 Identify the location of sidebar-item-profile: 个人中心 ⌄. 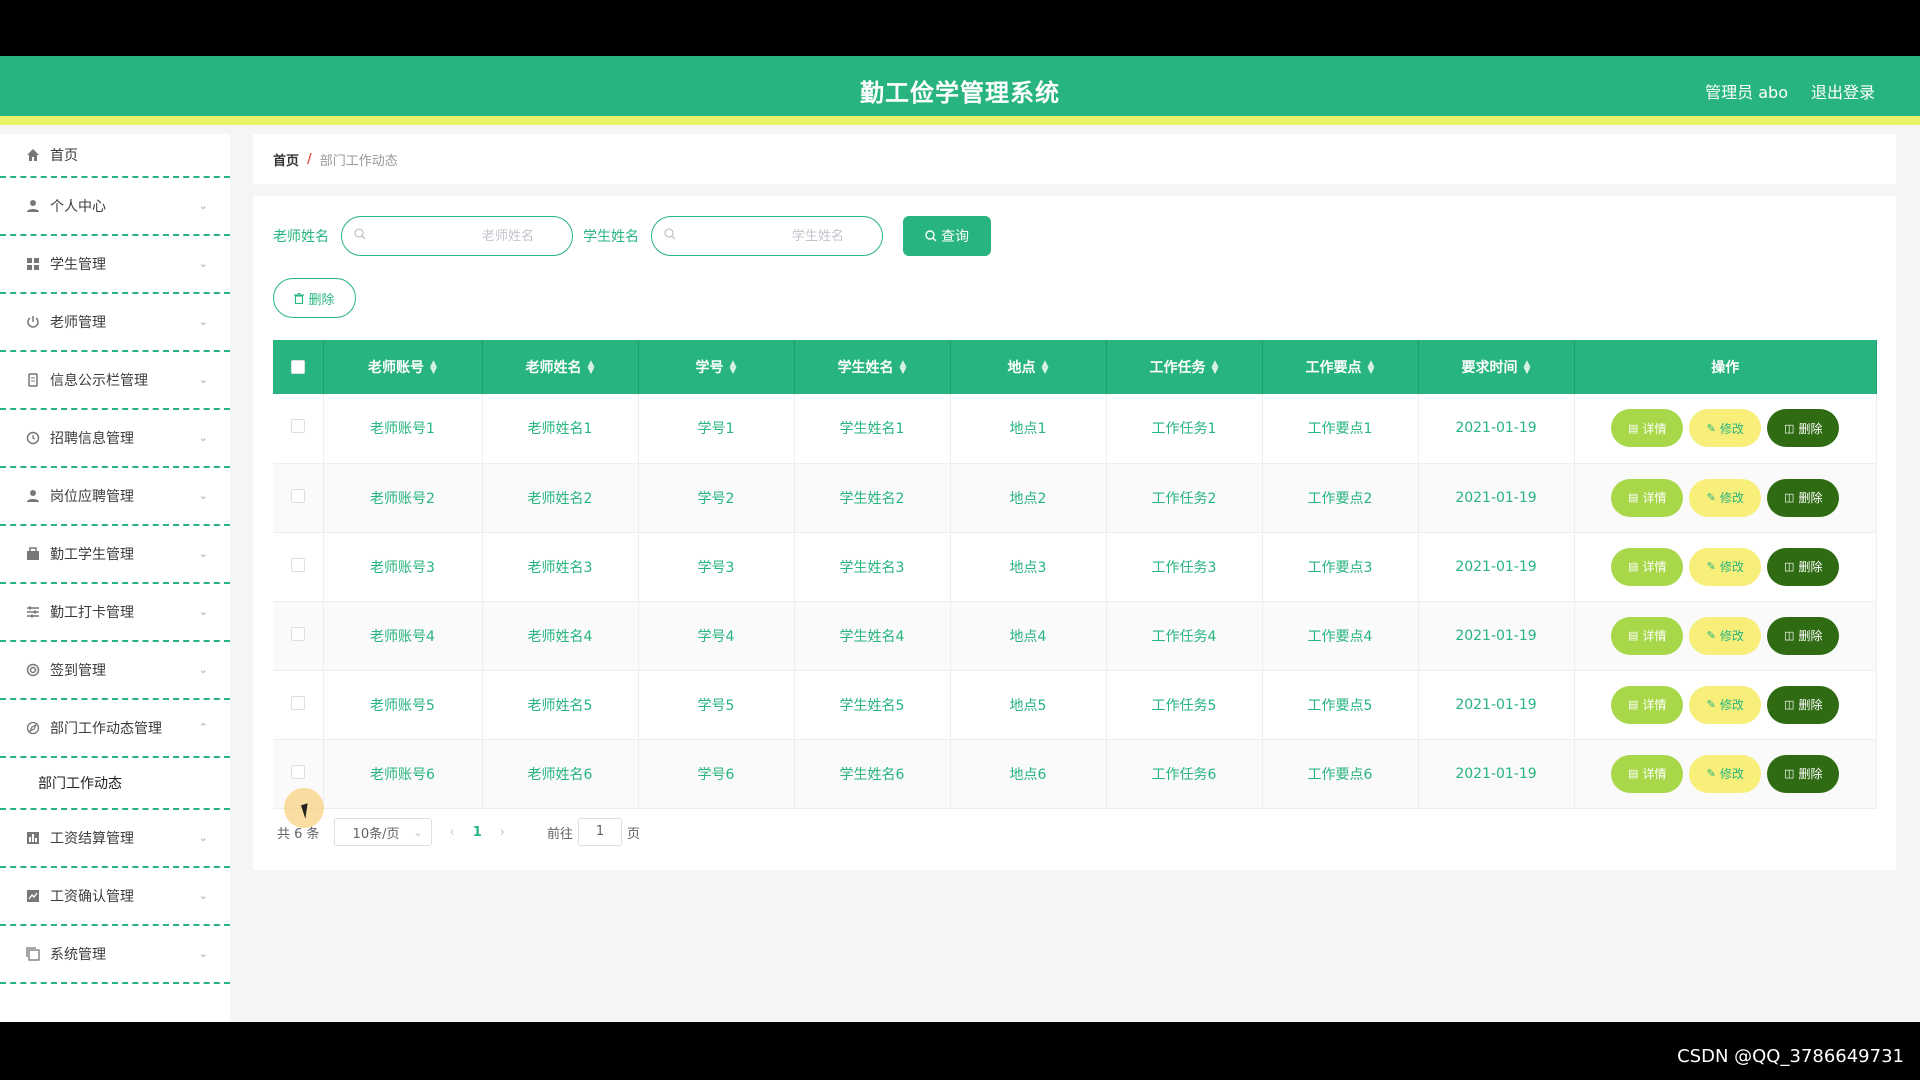
(115, 207).